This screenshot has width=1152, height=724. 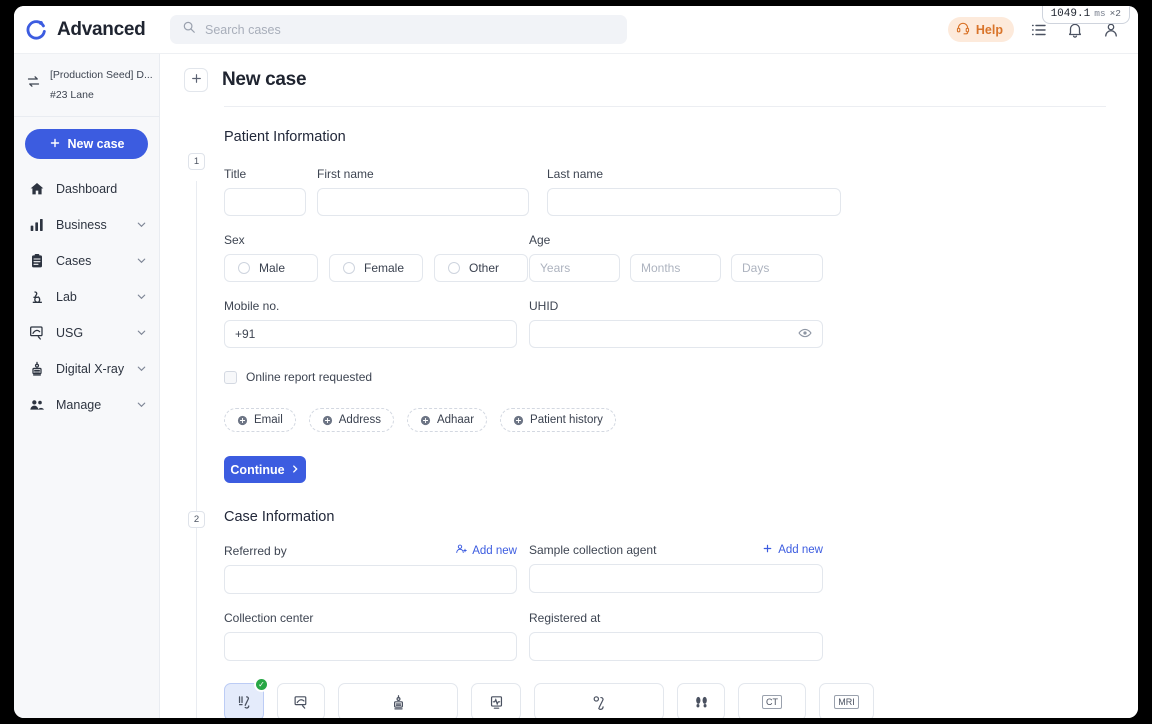 I want to click on sidebar-label: Dashboard, so click(x=87, y=189).